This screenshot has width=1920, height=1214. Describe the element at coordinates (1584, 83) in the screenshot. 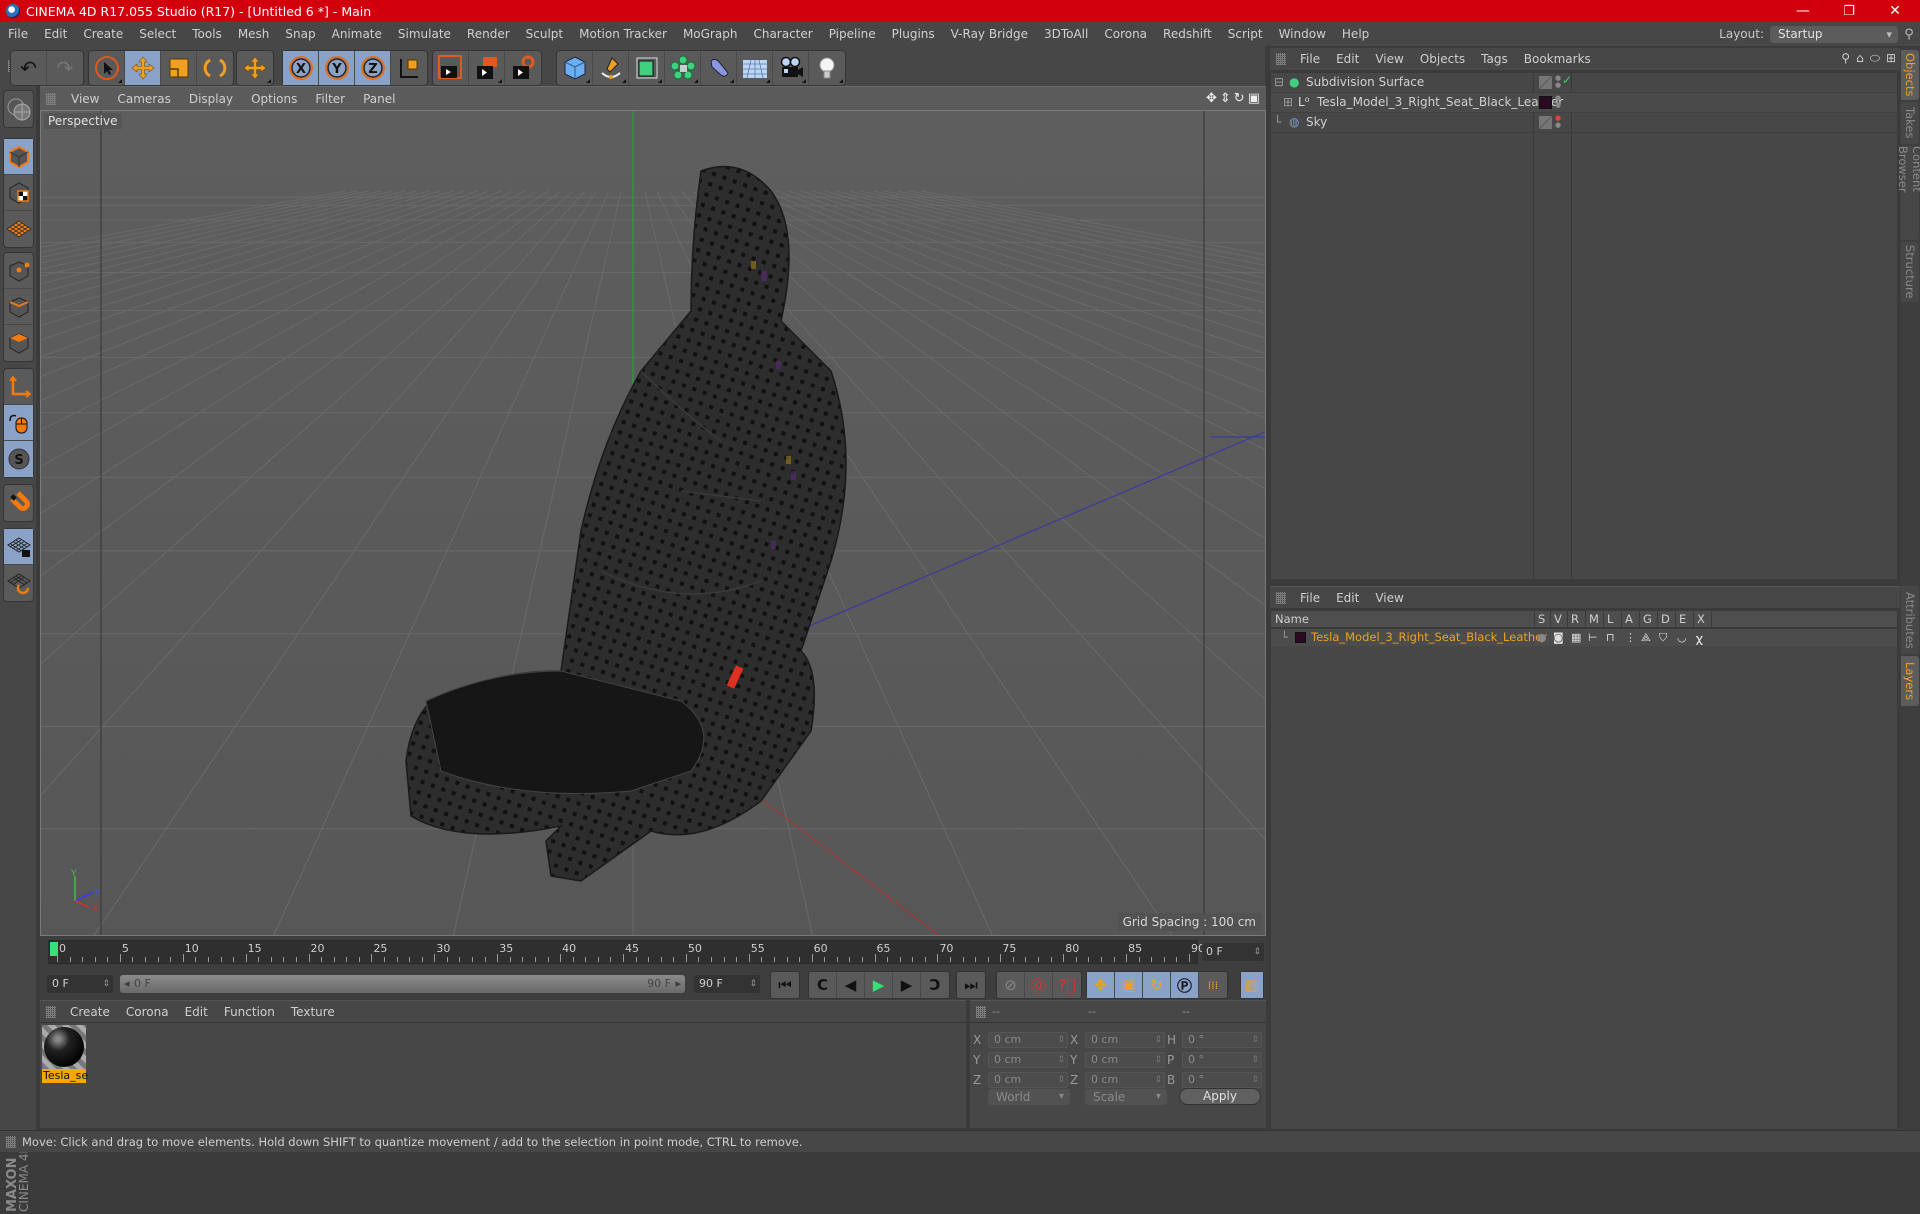

I see `object-row-subdivision-surface: ⊟ ● Subdivision Surface ● ● ✓` at that location.